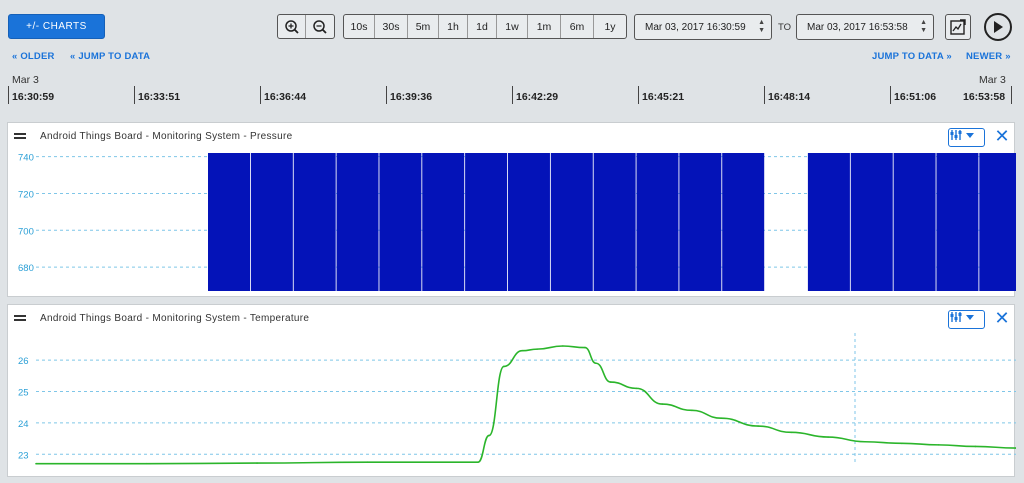  I want to click on axis-time-label: 16:33:51, so click(159, 97).